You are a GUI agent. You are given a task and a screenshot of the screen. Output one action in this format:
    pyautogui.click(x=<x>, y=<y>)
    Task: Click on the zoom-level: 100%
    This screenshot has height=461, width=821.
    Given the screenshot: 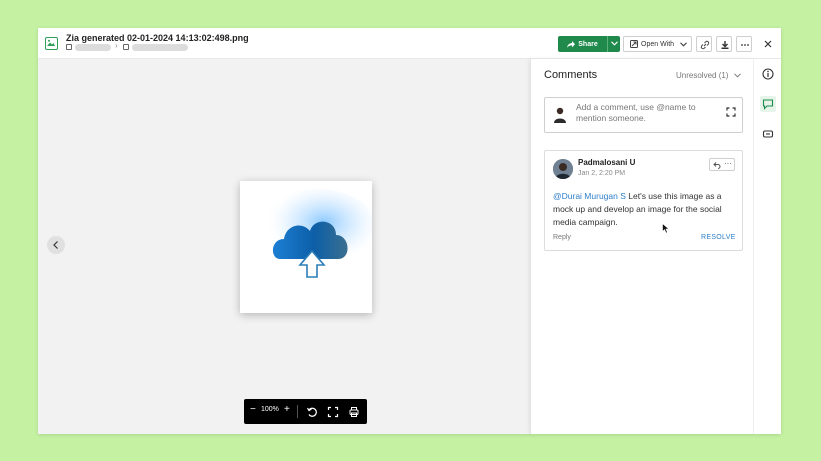 What is the action you would take?
    pyautogui.click(x=270, y=409)
    